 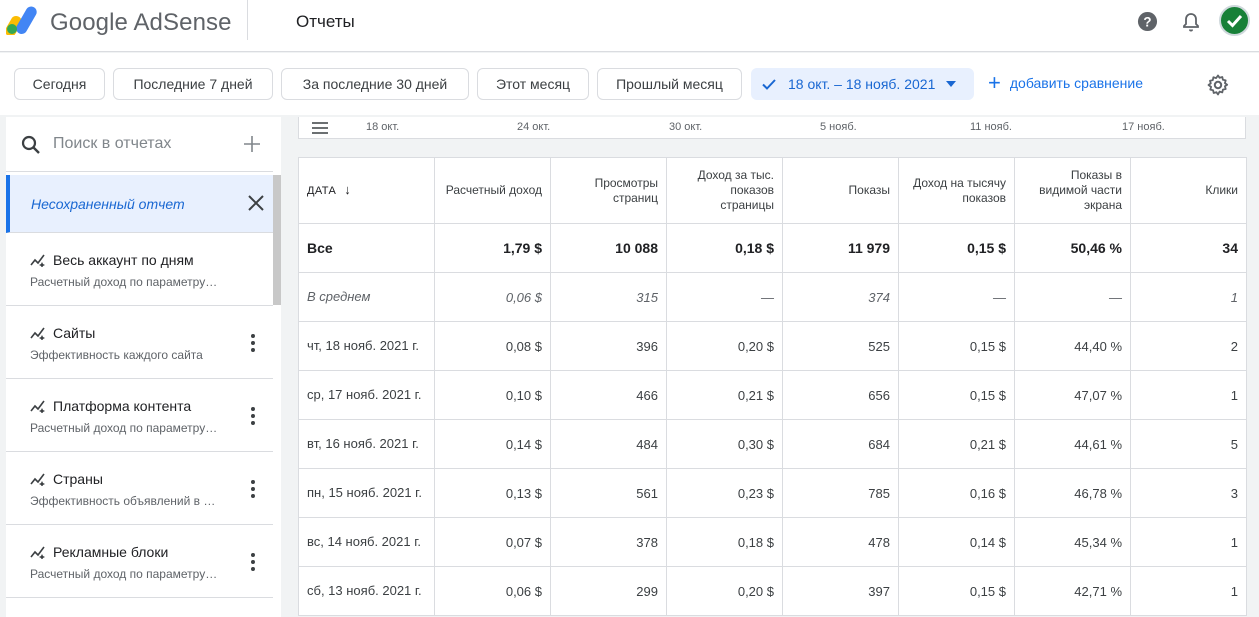 I want to click on search-reports-input, so click(x=143, y=144).